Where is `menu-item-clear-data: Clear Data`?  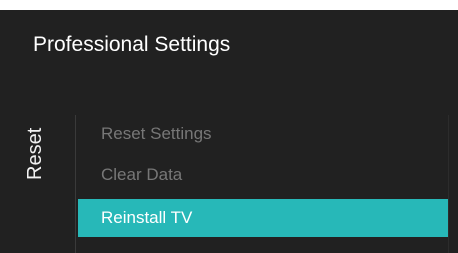
menu-item-clear-data: Clear Data is located at coordinates (263, 175).